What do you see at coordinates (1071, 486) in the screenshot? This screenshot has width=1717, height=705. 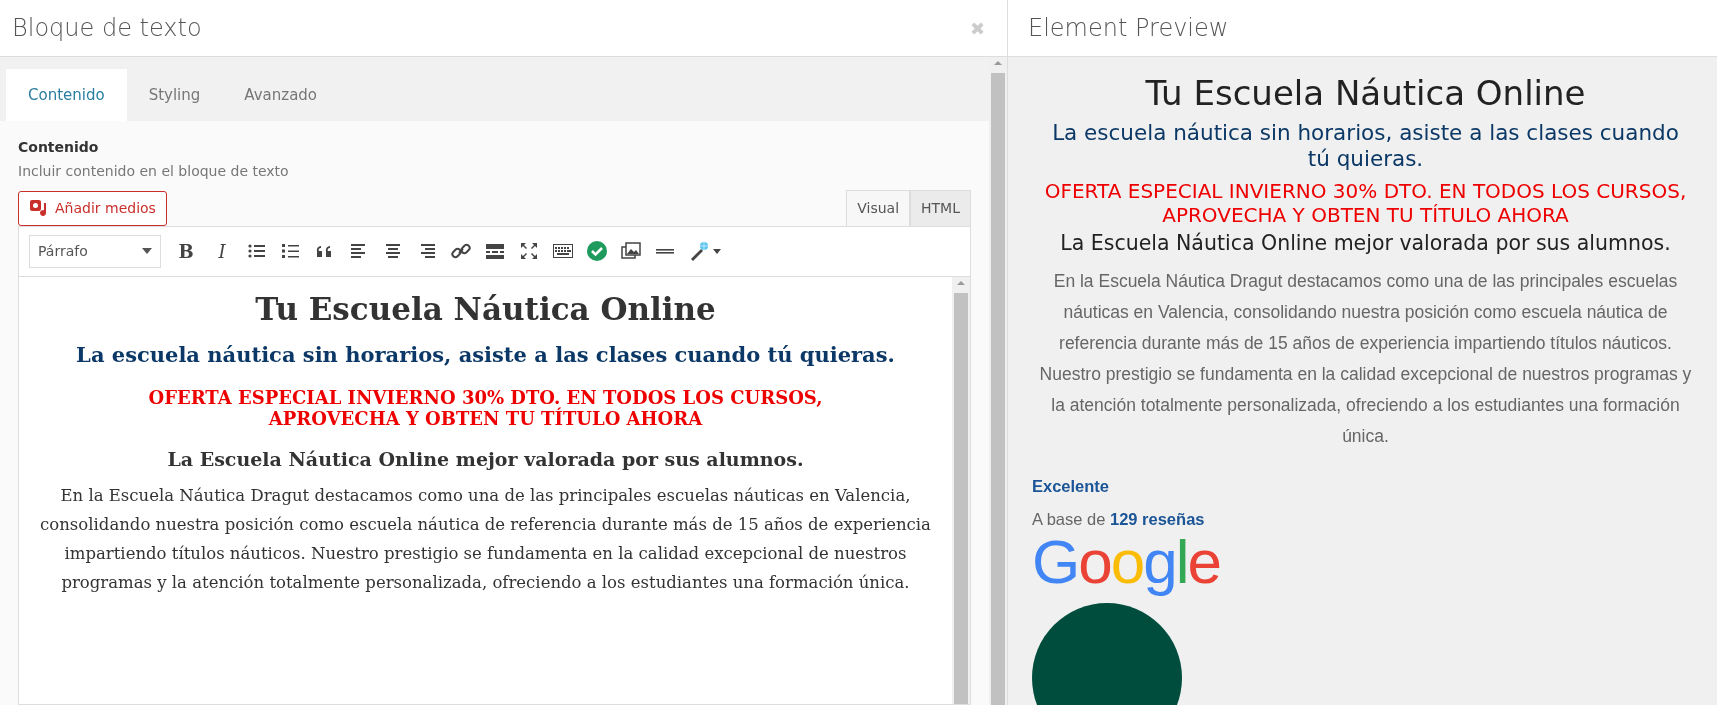 I see `rating-label: Excelente` at bounding box center [1071, 486].